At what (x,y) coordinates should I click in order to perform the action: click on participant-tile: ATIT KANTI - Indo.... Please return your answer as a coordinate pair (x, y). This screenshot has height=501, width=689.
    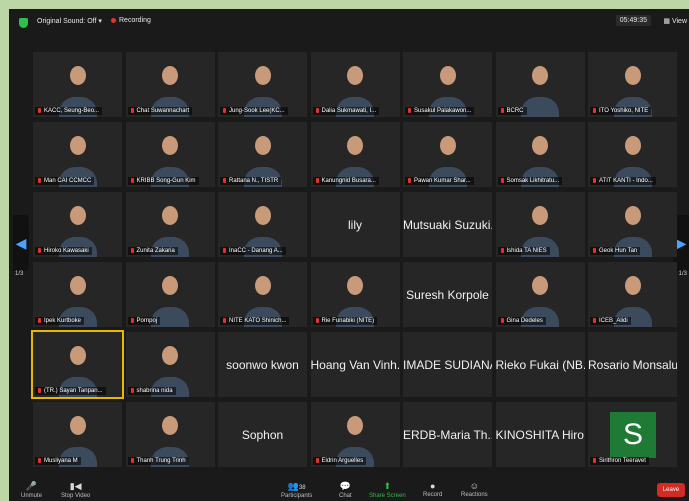
    Looking at the image, I should click on (632, 154).